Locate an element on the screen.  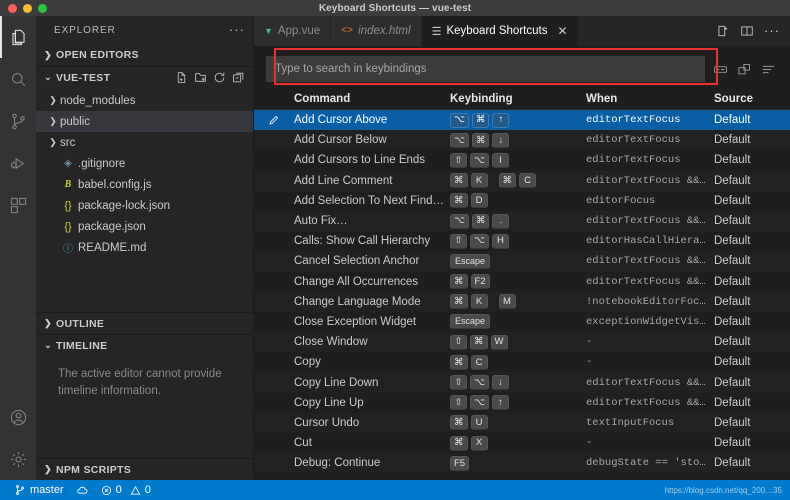
activity-item-run-and-debug is located at coordinates (18, 163).